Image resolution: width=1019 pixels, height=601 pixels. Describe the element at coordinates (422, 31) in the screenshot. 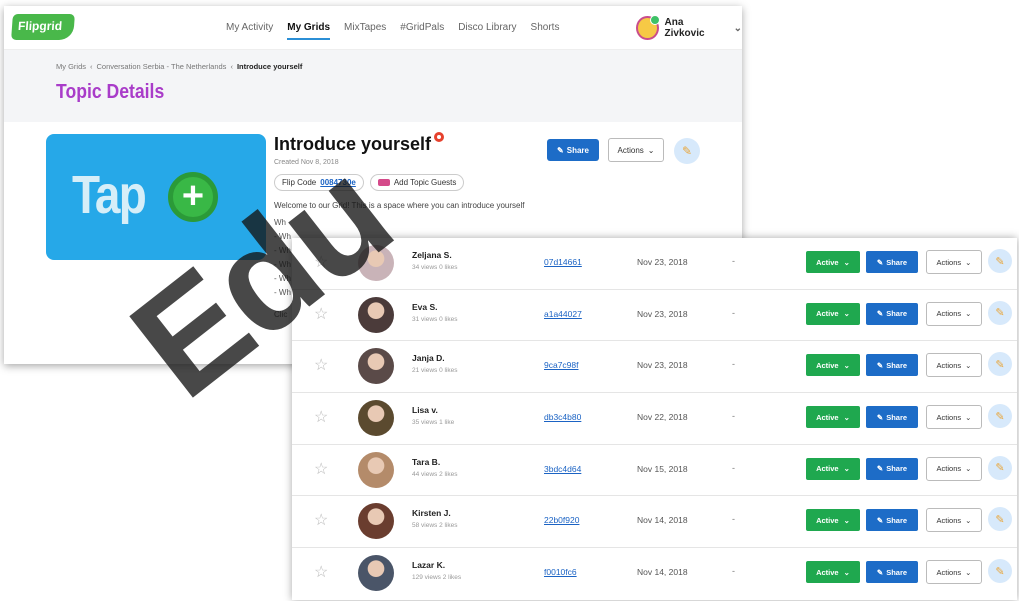

I see `nav-gridpals: #GridPals` at that location.